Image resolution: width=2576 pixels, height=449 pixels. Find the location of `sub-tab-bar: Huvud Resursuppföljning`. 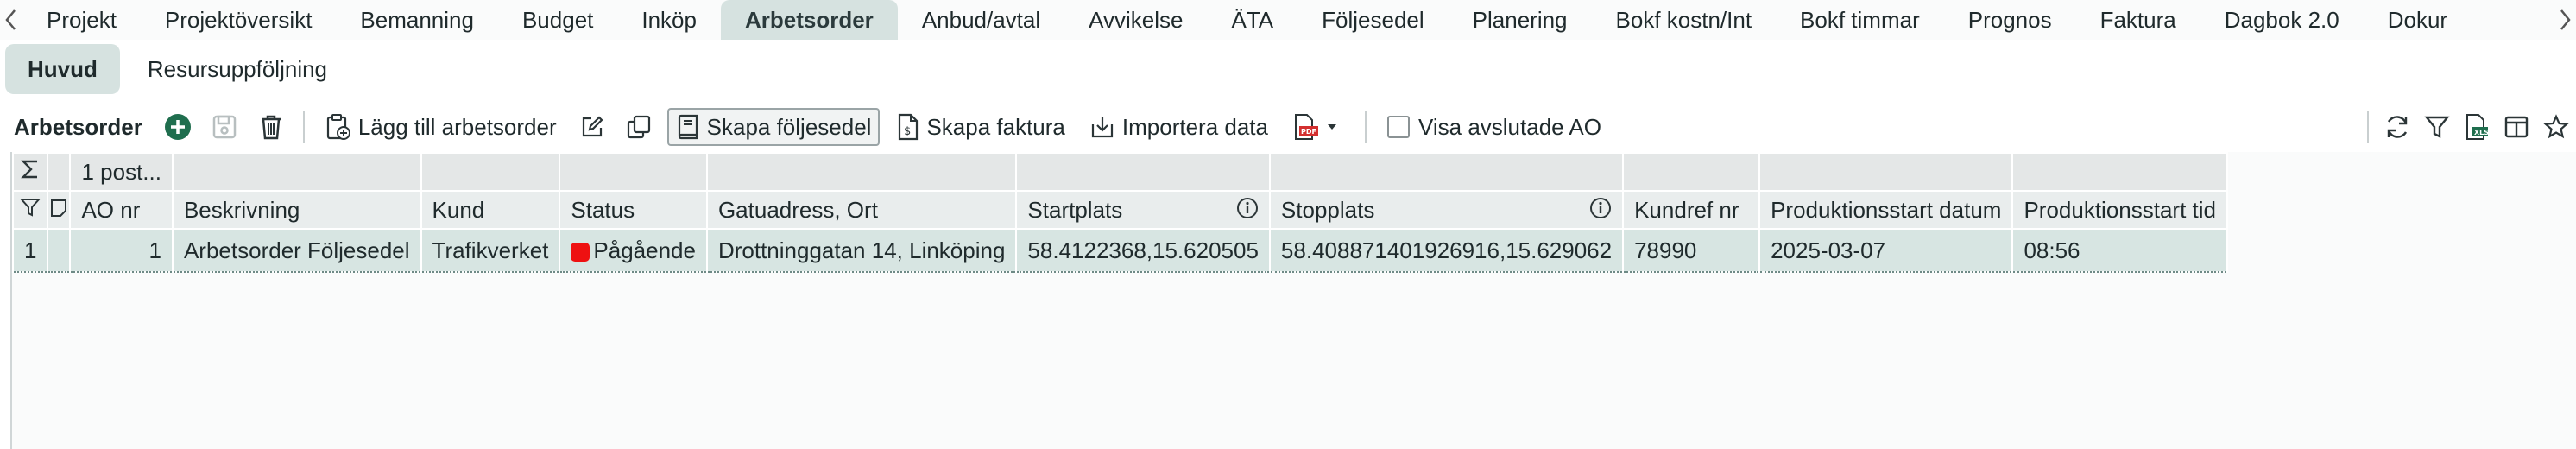

sub-tab-bar: Huvud Resursuppföljning is located at coordinates (177, 69).